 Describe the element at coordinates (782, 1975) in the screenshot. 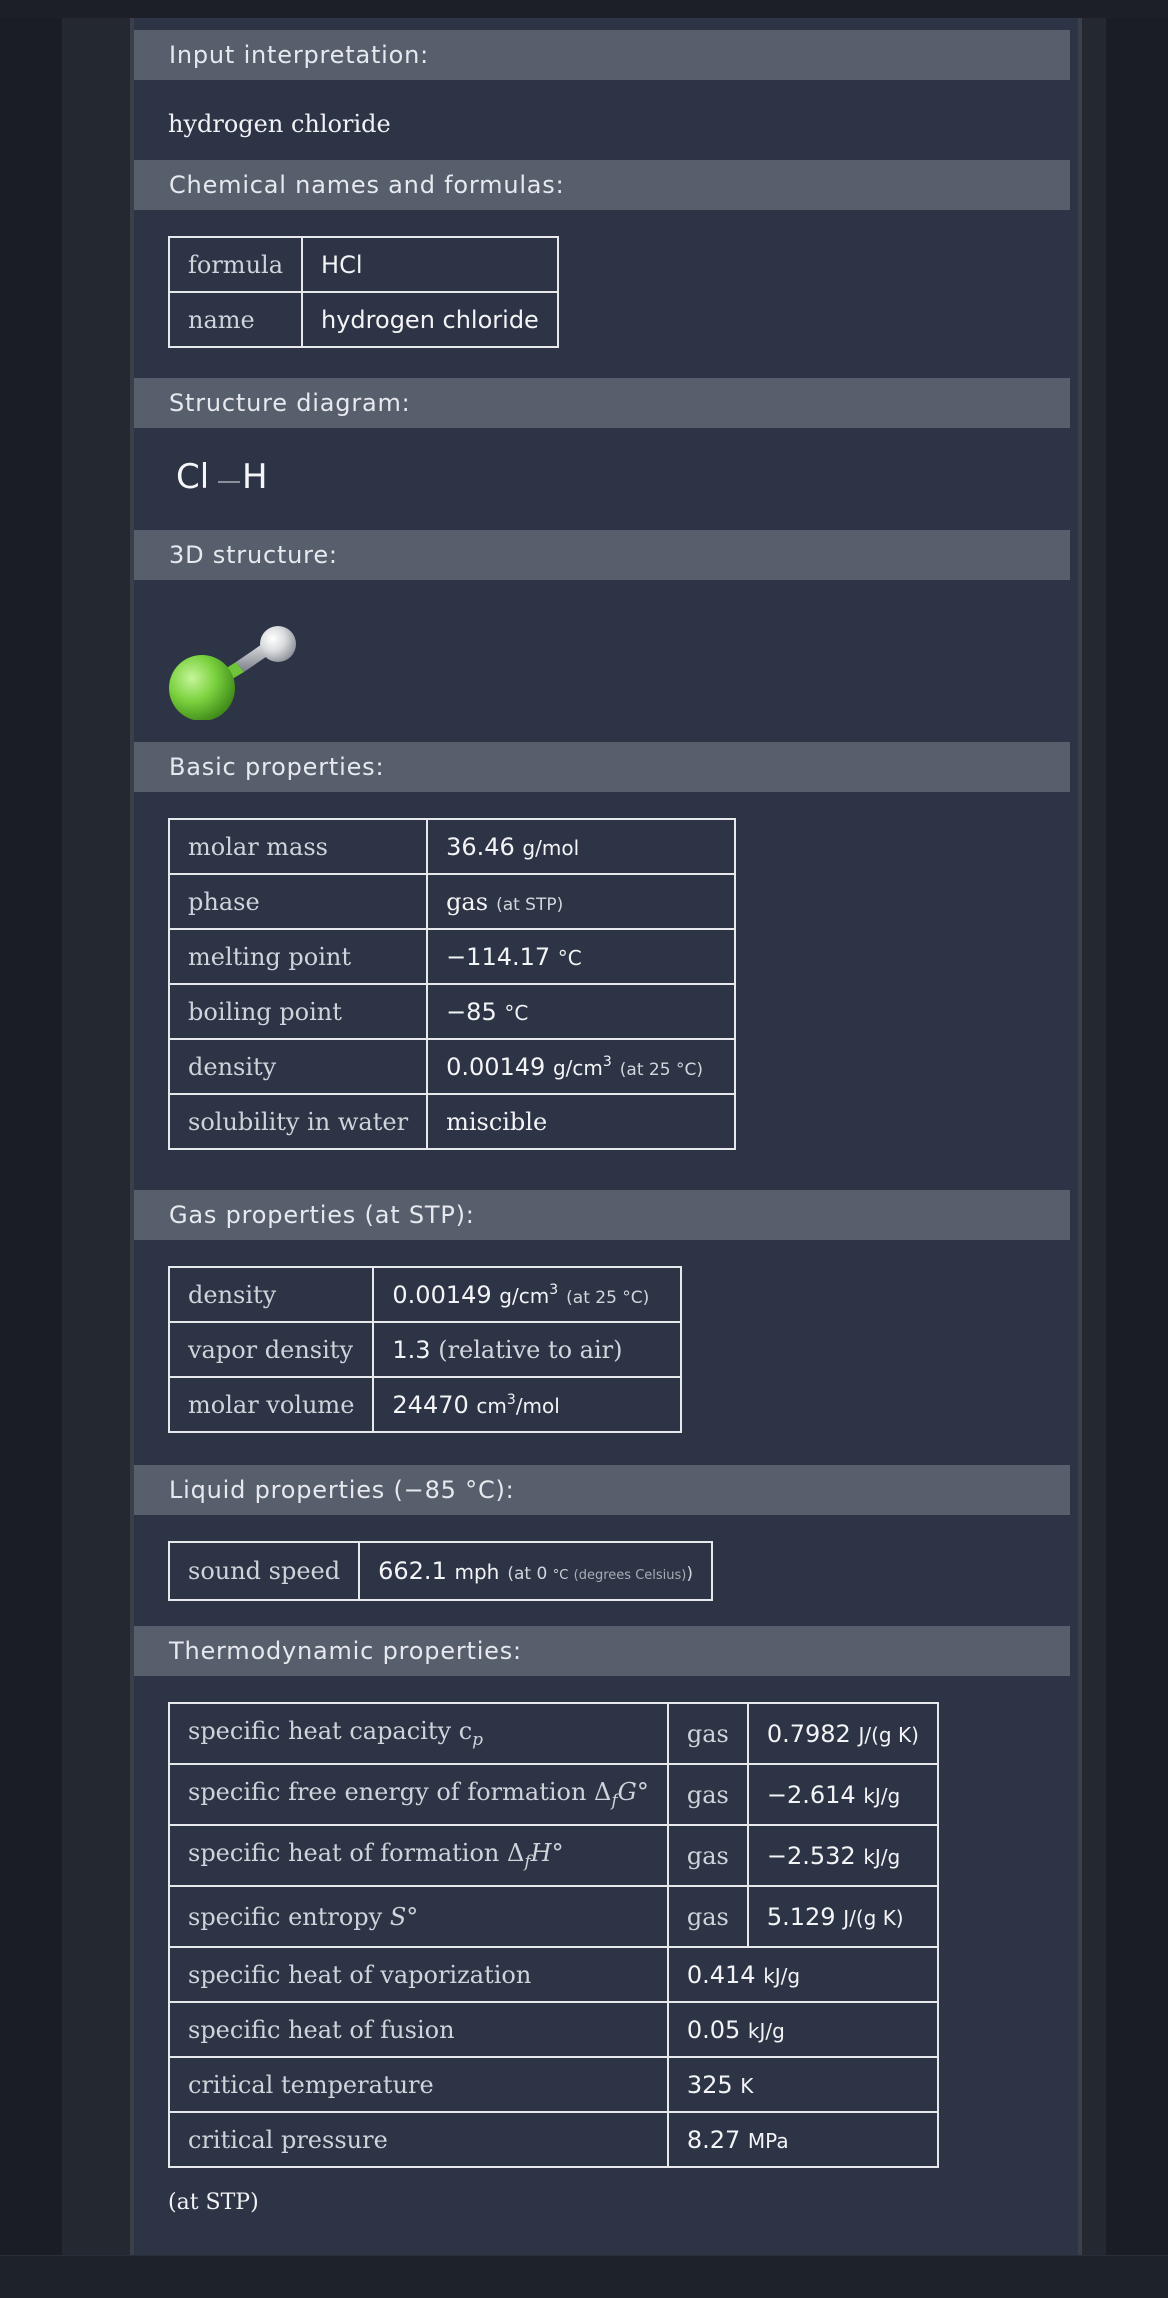

I see `value-unit: kJ/g` at that location.